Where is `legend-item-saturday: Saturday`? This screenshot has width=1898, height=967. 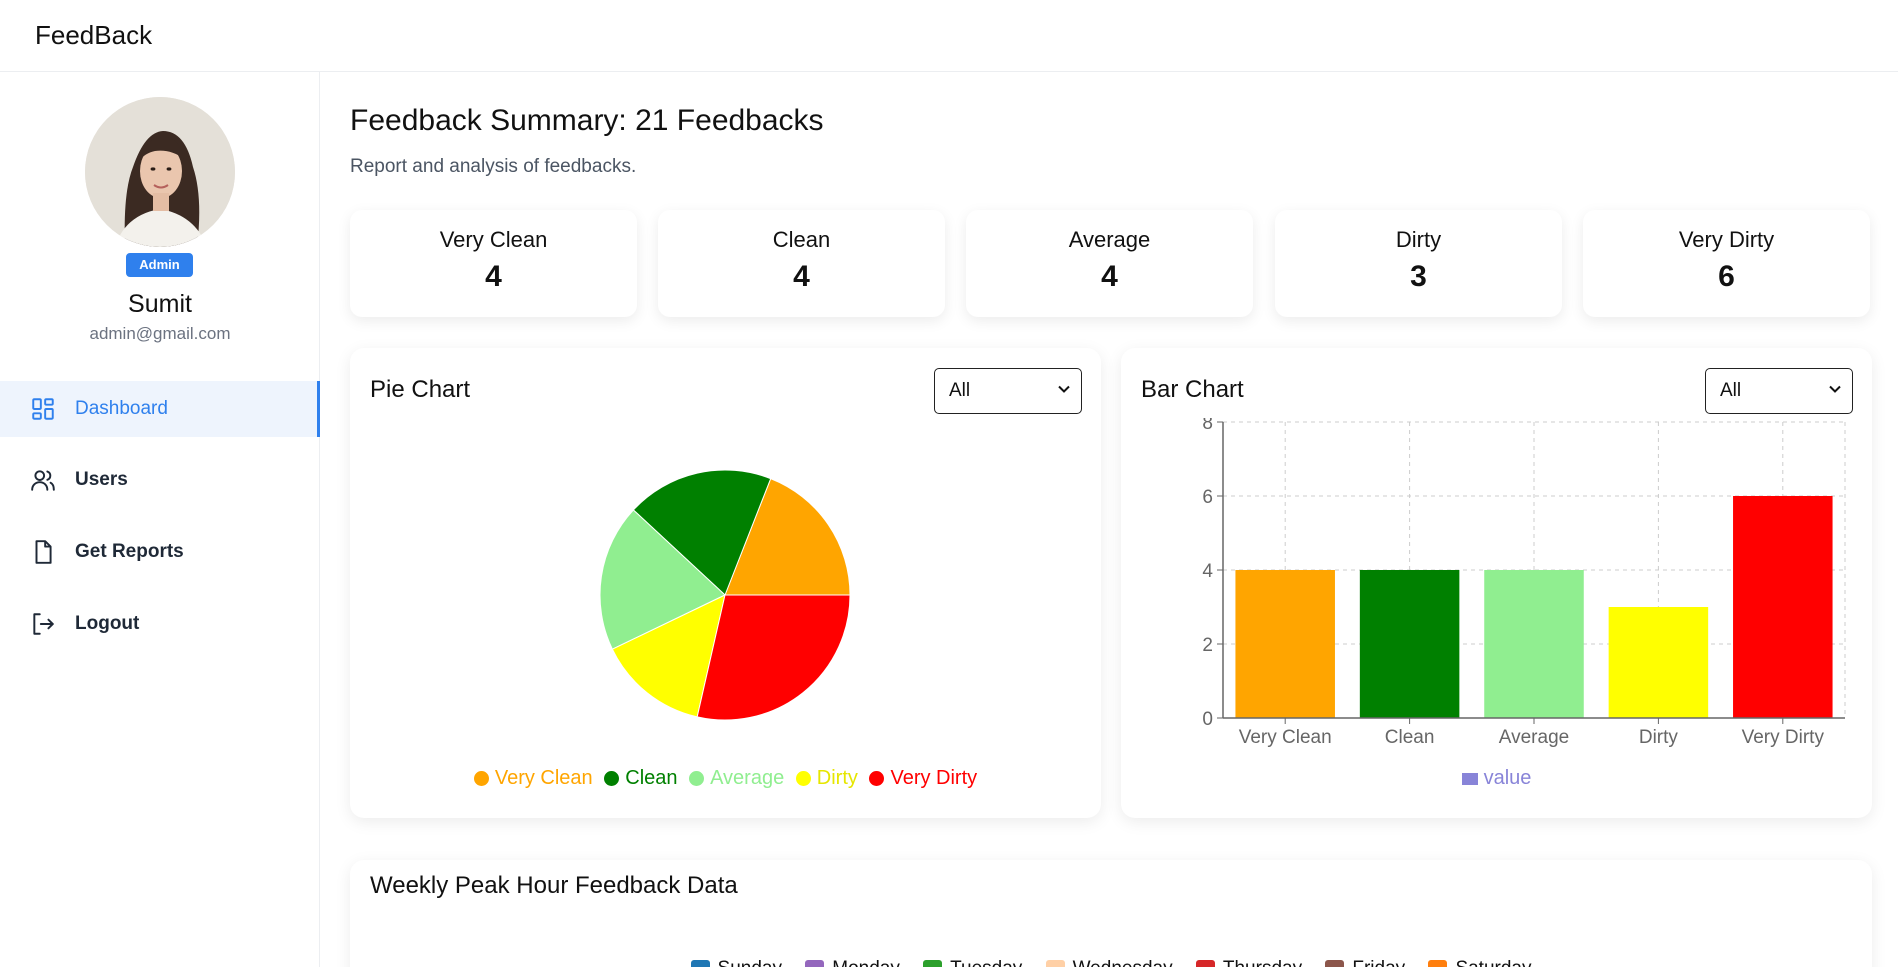
legend-item-saturday: Saturday is located at coordinates (1479, 962).